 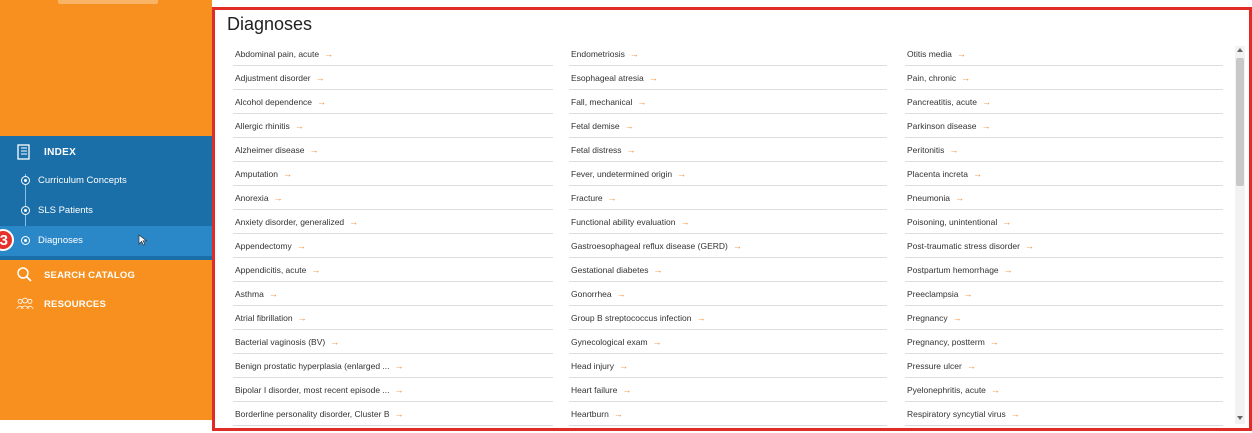 I want to click on diagnosis-link: Pressure ulcer →, so click(x=1064, y=366).